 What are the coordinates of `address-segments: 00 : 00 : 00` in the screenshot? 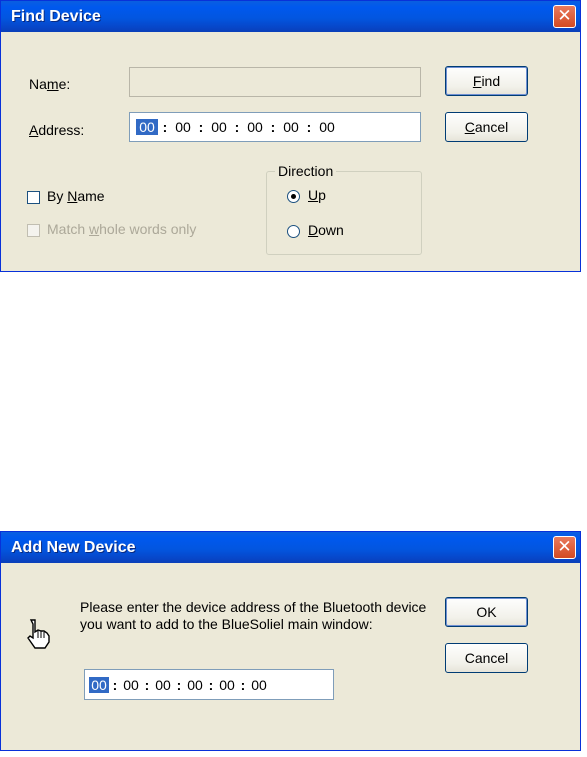 It's located at (275, 127).